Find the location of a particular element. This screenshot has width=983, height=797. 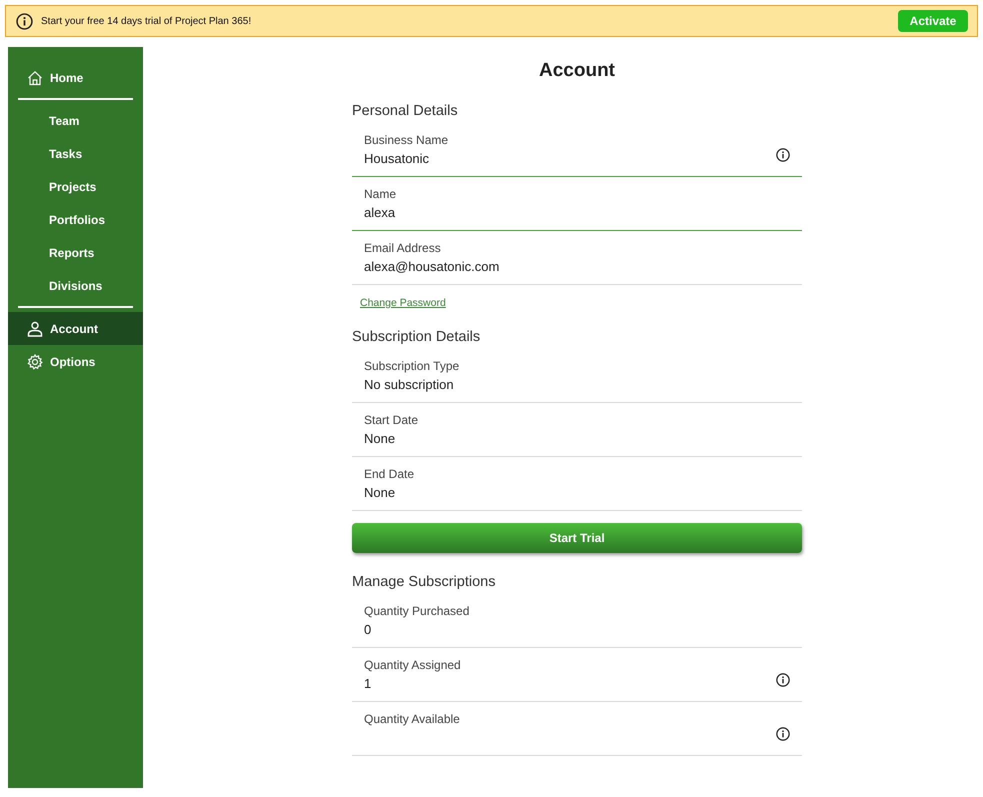

field-label: Quantity Assigned is located at coordinates (413, 665).